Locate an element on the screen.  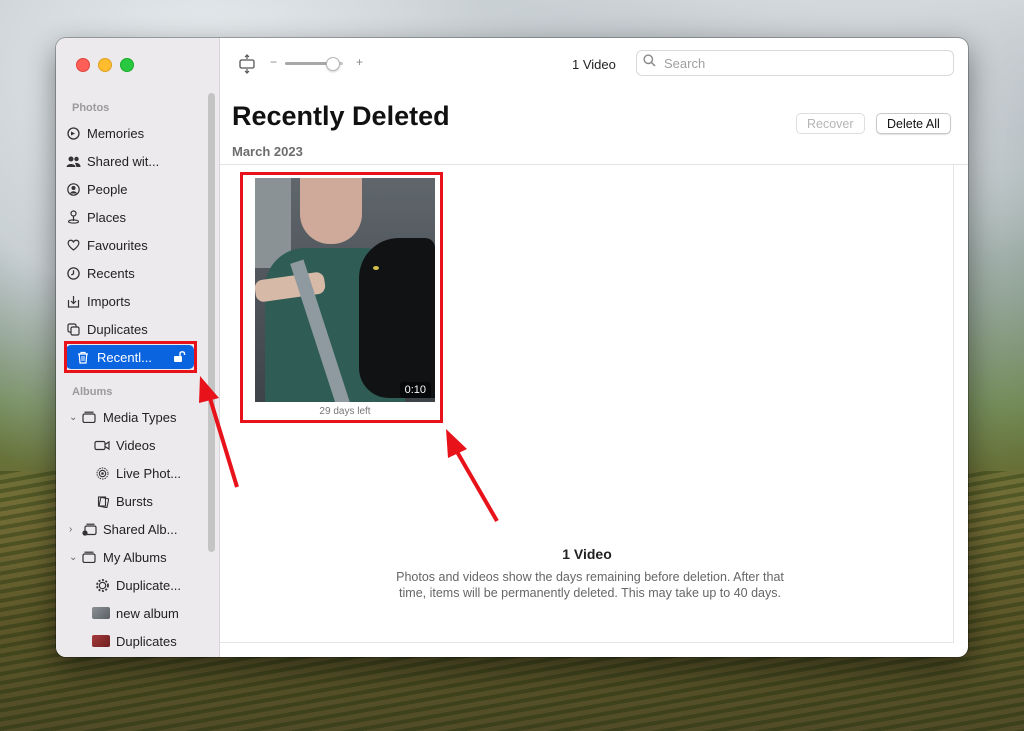
sidebar-item-my-albums: ⌄ My Albums is located at coordinates (138, 557).